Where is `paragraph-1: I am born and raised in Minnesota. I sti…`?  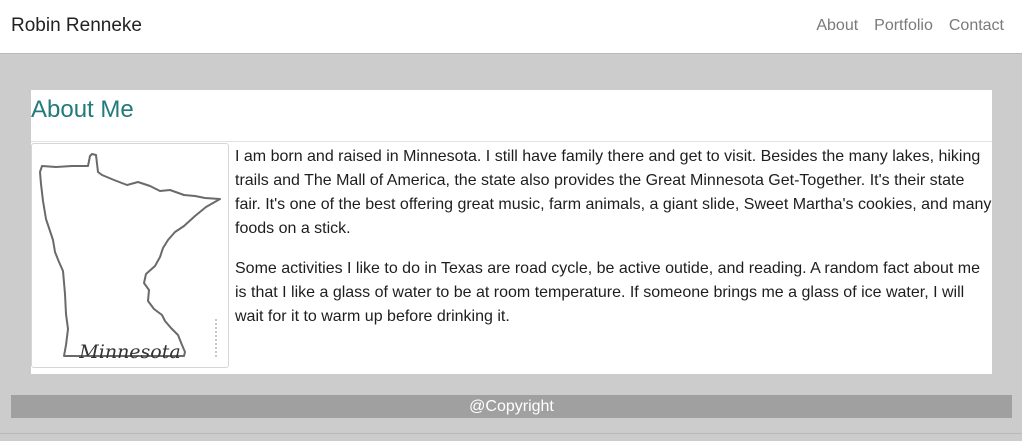
paragraph-1: I am born and raised in Minnesota. I sti… is located at coordinates (613, 192).